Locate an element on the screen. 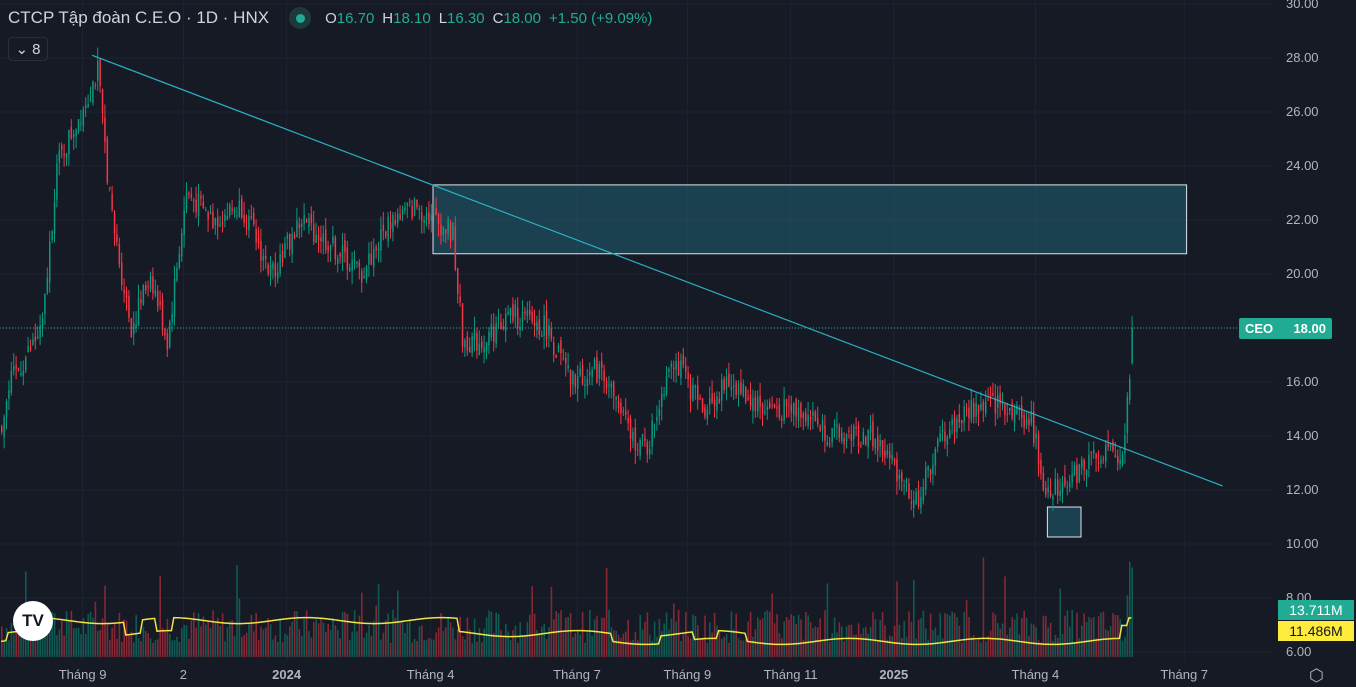  price-tag-value: 18.00 is located at coordinates (1309, 328).